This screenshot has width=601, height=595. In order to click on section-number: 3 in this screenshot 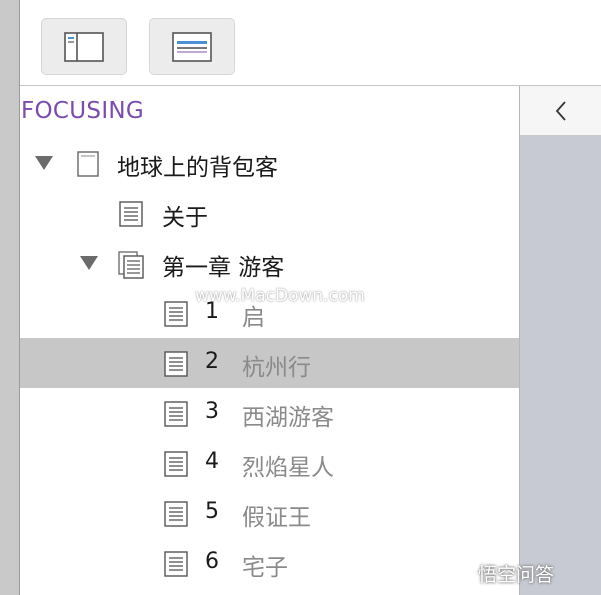, I will do `click(212, 411)`.